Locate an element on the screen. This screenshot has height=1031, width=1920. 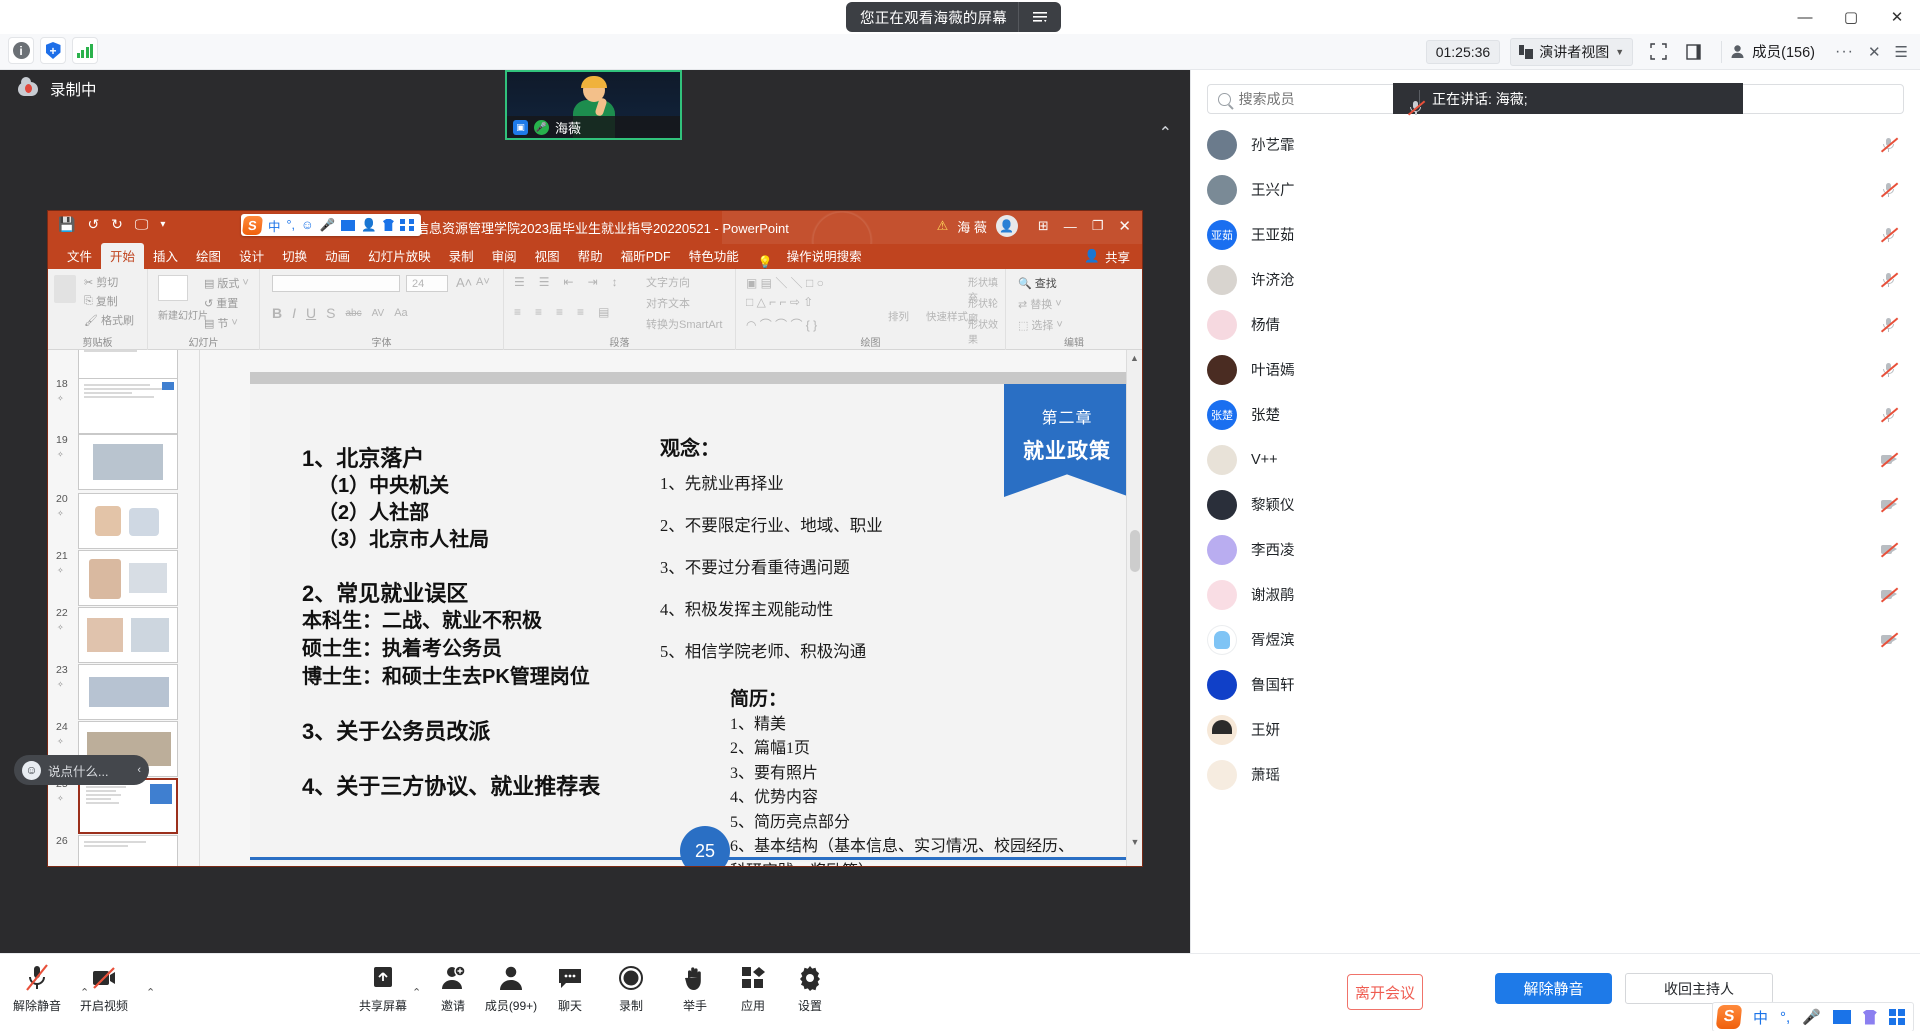
chat-button: 聊天 is located at coordinates (570, 987).